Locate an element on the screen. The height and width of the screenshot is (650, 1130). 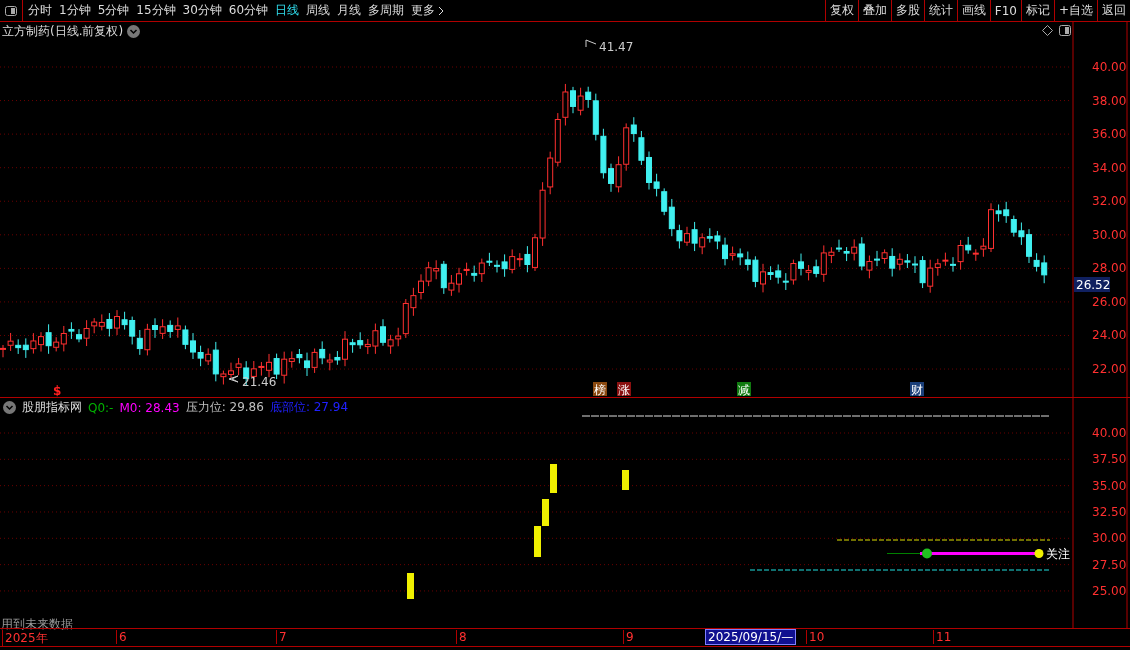
legend-value: Q0:- is located at coordinates (101, 407).